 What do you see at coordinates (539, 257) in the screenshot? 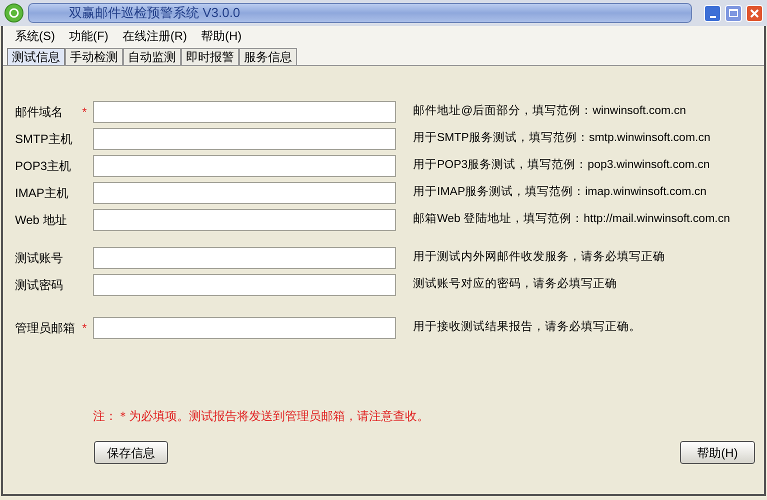
I see `field-hint: 用于测试内外网邮件收发服务，请务必填写正确` at bounding box center [539, 257].